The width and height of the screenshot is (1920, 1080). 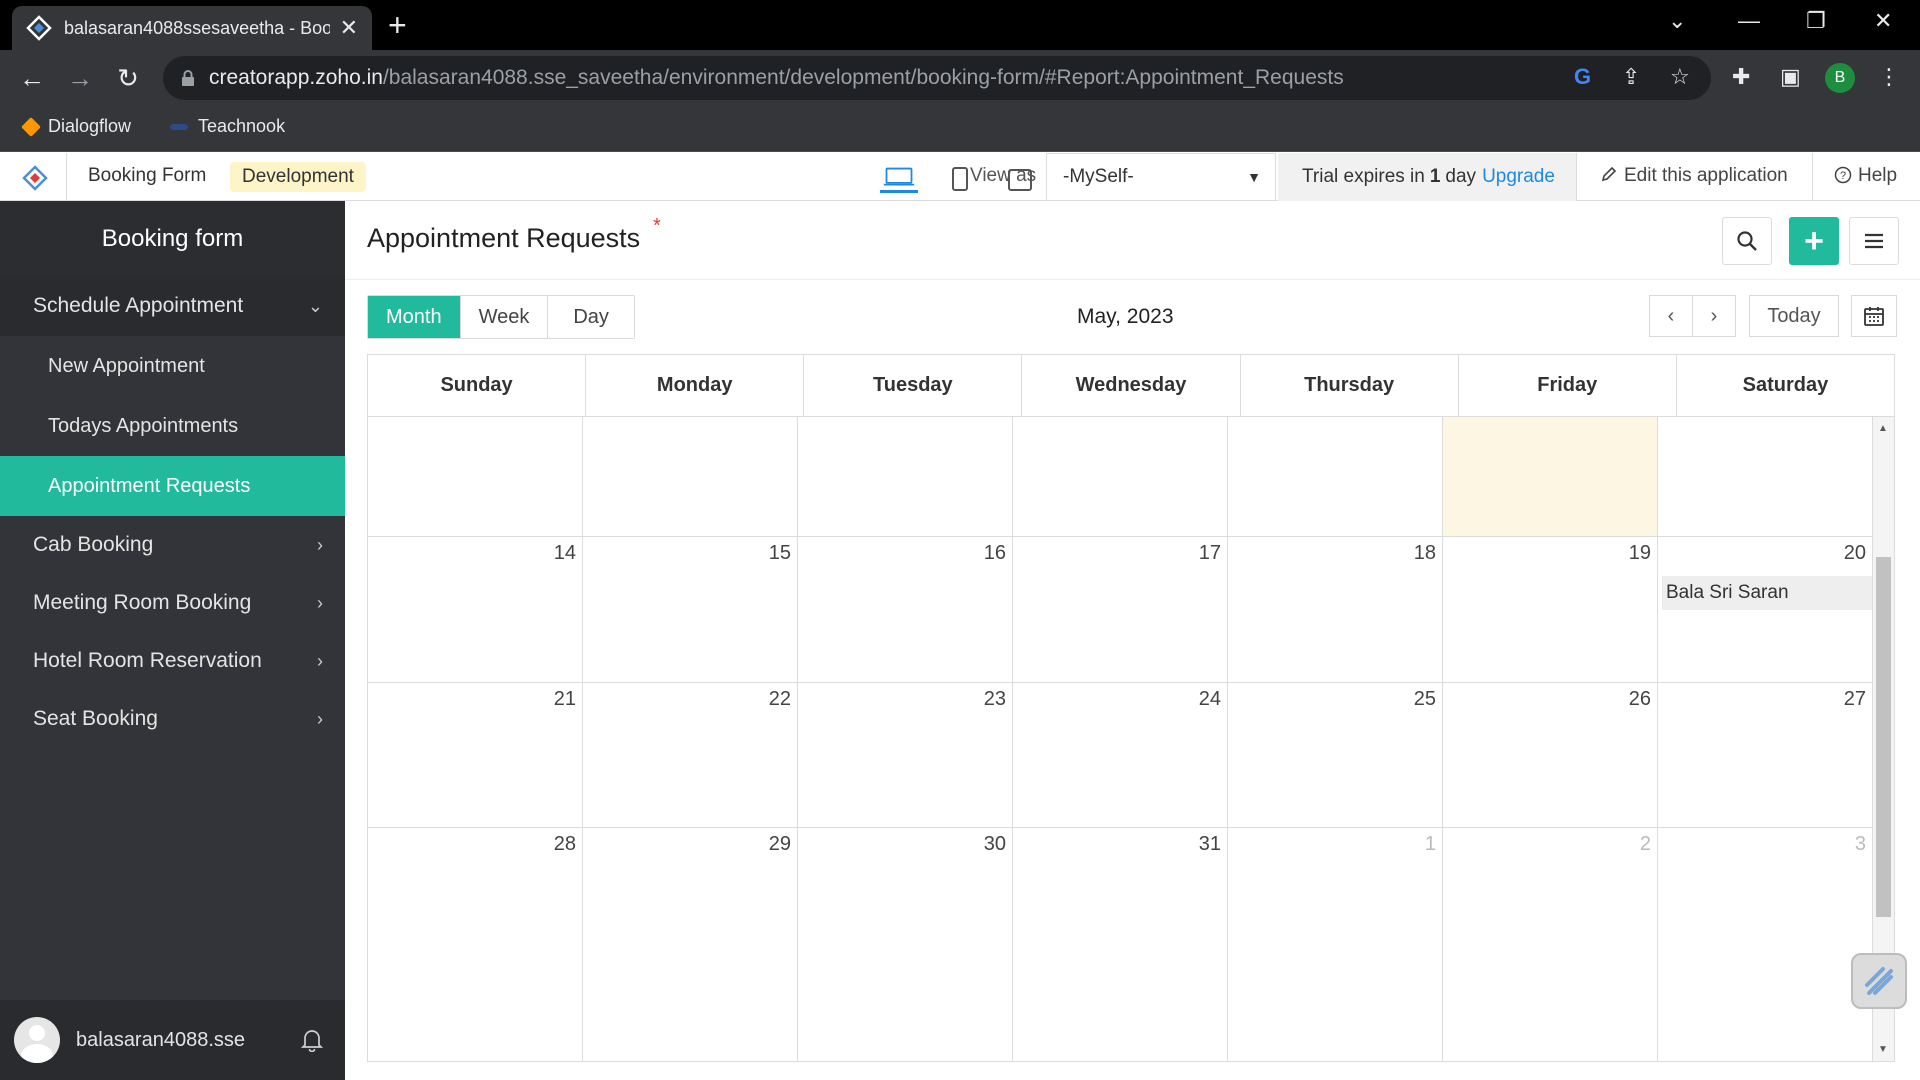 I want to click on side-panel-icon: ▣, so click(x=1790, y=77).